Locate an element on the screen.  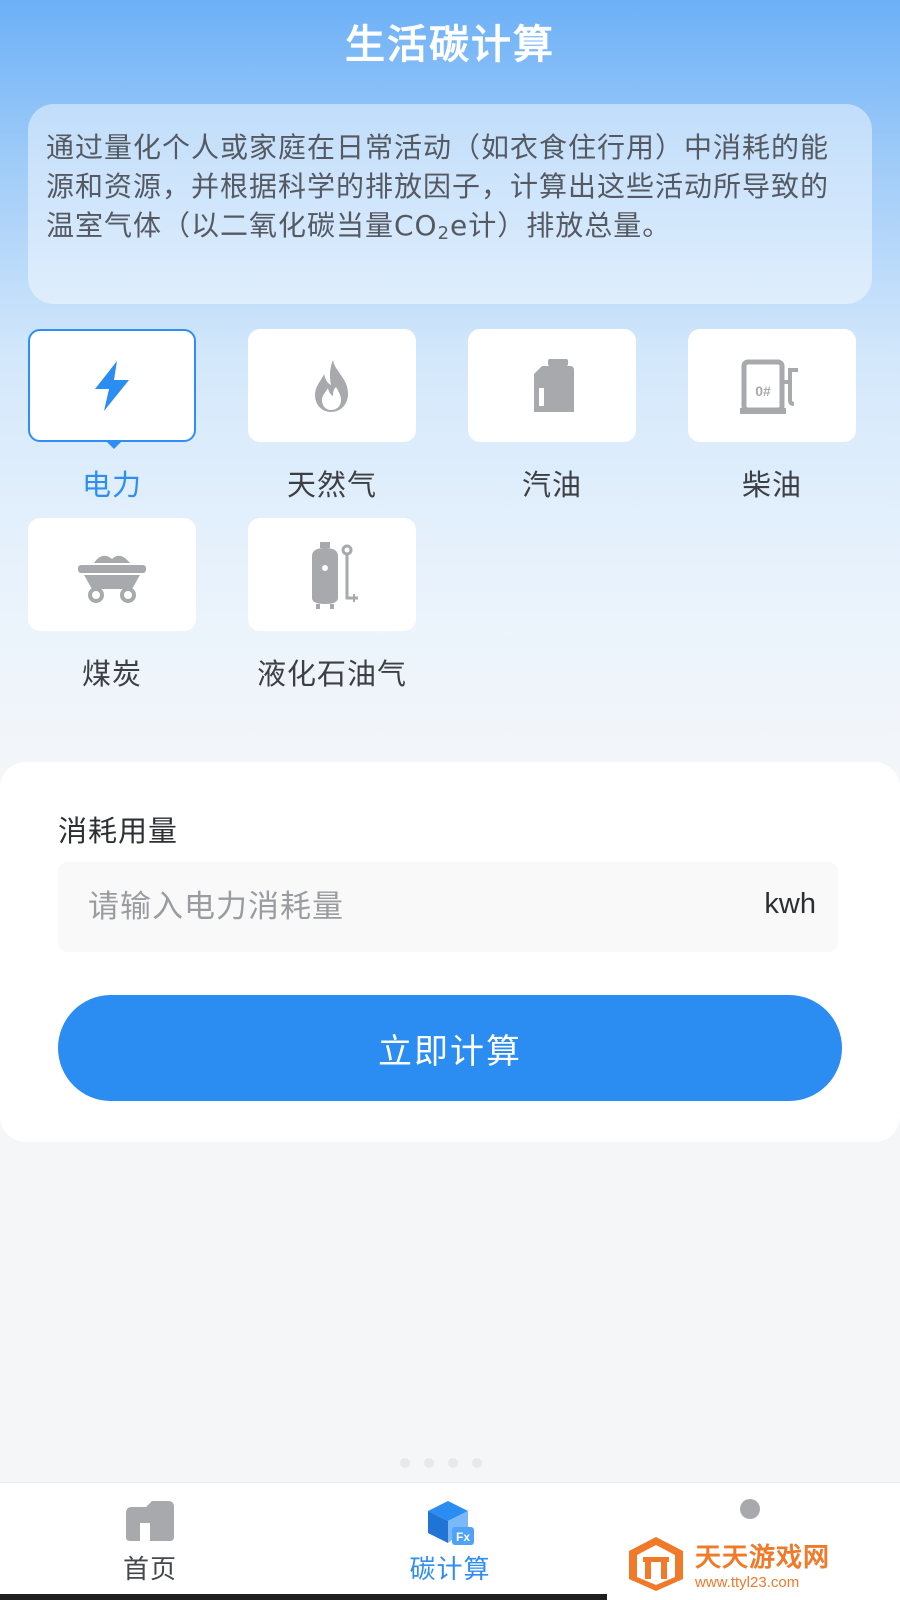
consumption-input is located at coordinates (388, 907).